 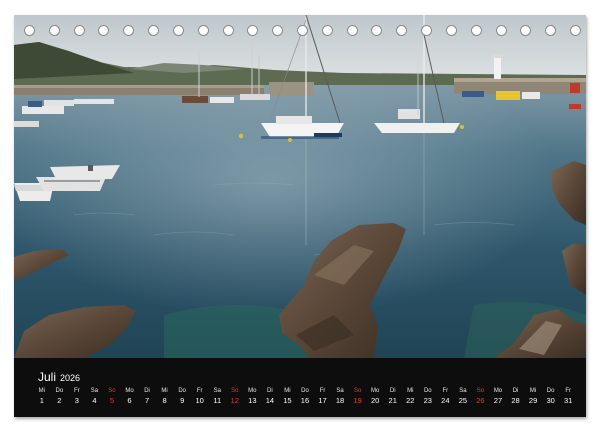 I want to click on day-number: 2, so click(x=59, y=400).